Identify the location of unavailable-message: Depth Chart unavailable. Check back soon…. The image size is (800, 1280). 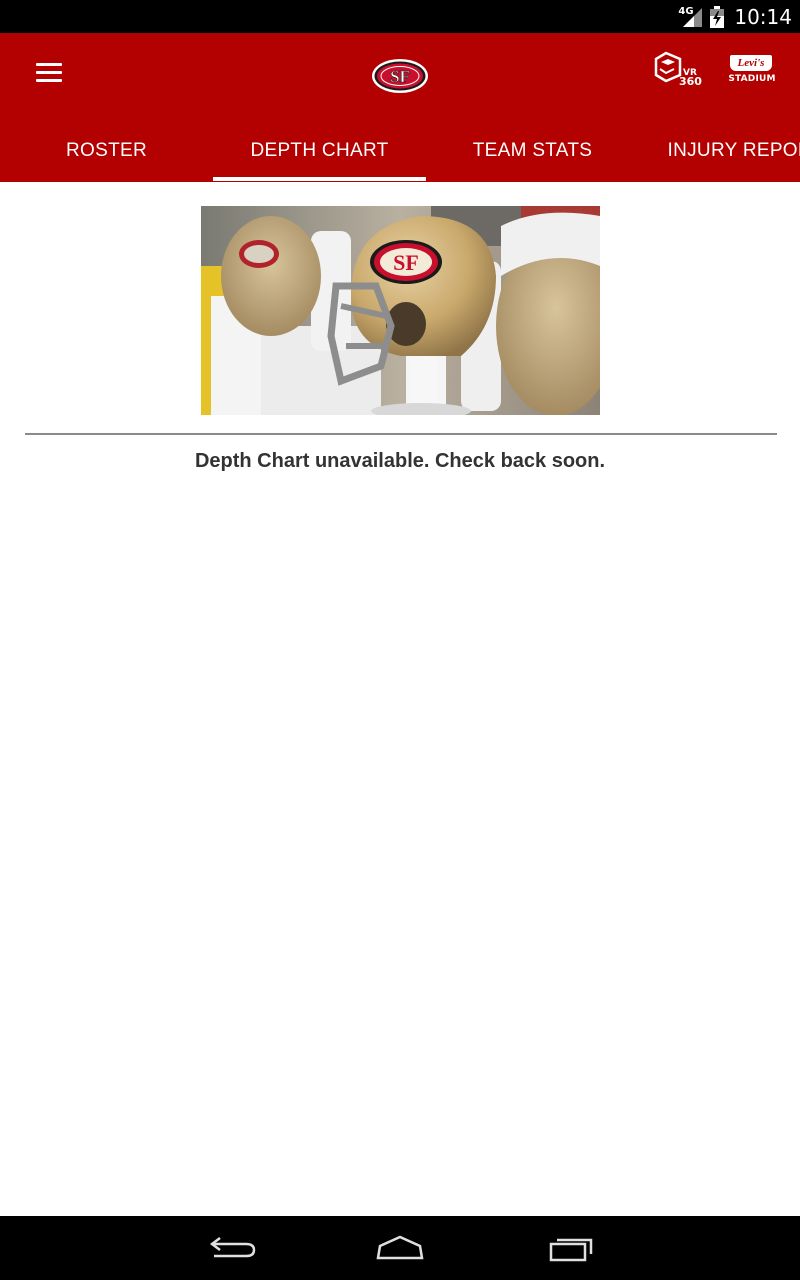
(400, 461).